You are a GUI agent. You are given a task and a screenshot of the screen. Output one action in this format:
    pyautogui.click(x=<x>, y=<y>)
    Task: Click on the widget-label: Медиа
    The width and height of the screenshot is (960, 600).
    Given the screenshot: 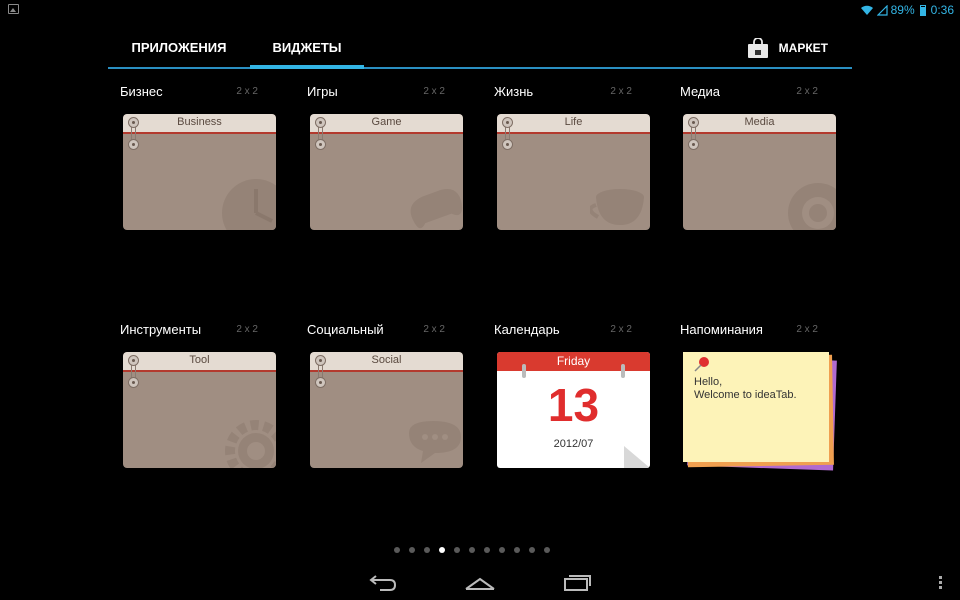 What is the action you would take?
    pyautogui.click(x=700, y=91)
    